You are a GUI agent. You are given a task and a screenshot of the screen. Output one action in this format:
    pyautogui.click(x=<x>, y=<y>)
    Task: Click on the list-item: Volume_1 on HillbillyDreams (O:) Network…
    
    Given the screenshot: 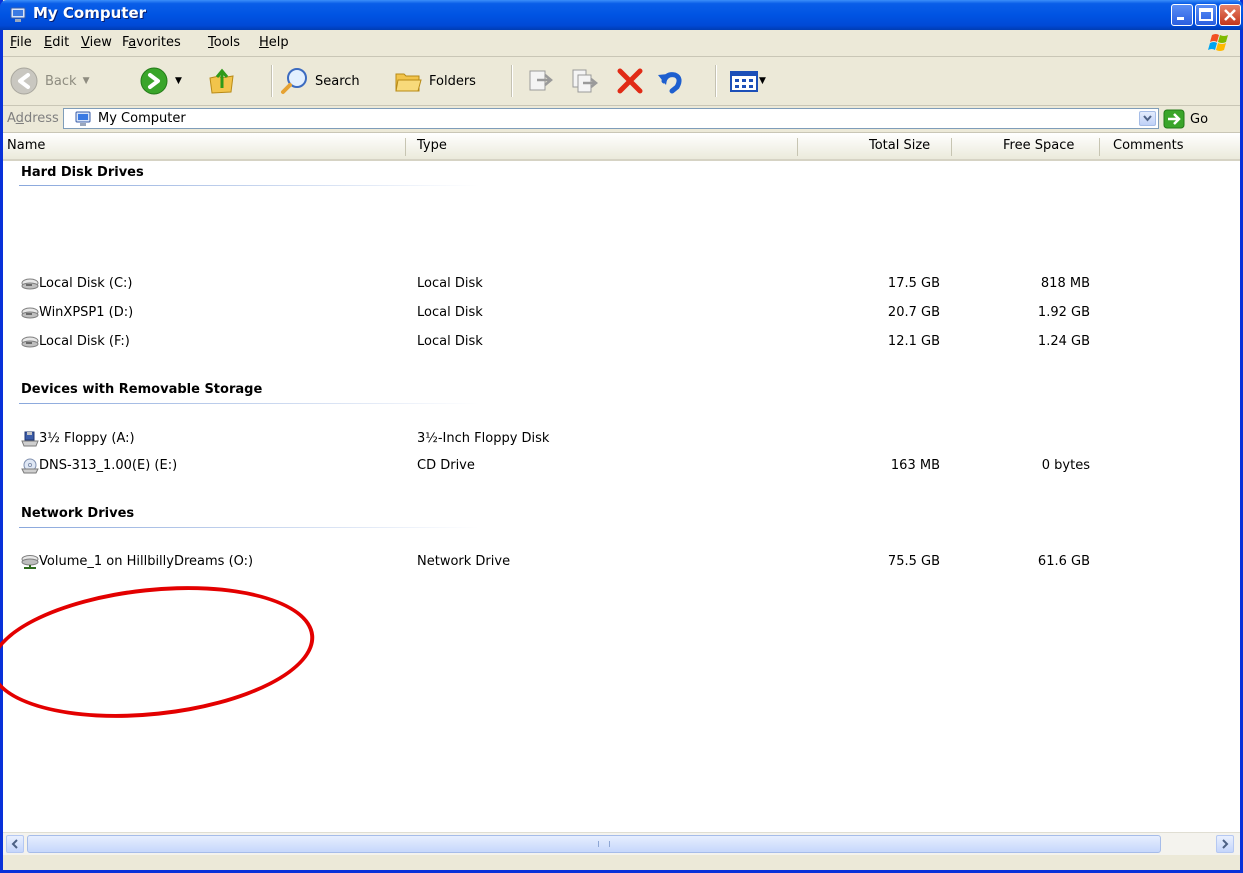 What is the action you would take?
    pyautogui.click(x=621, y=562)
    